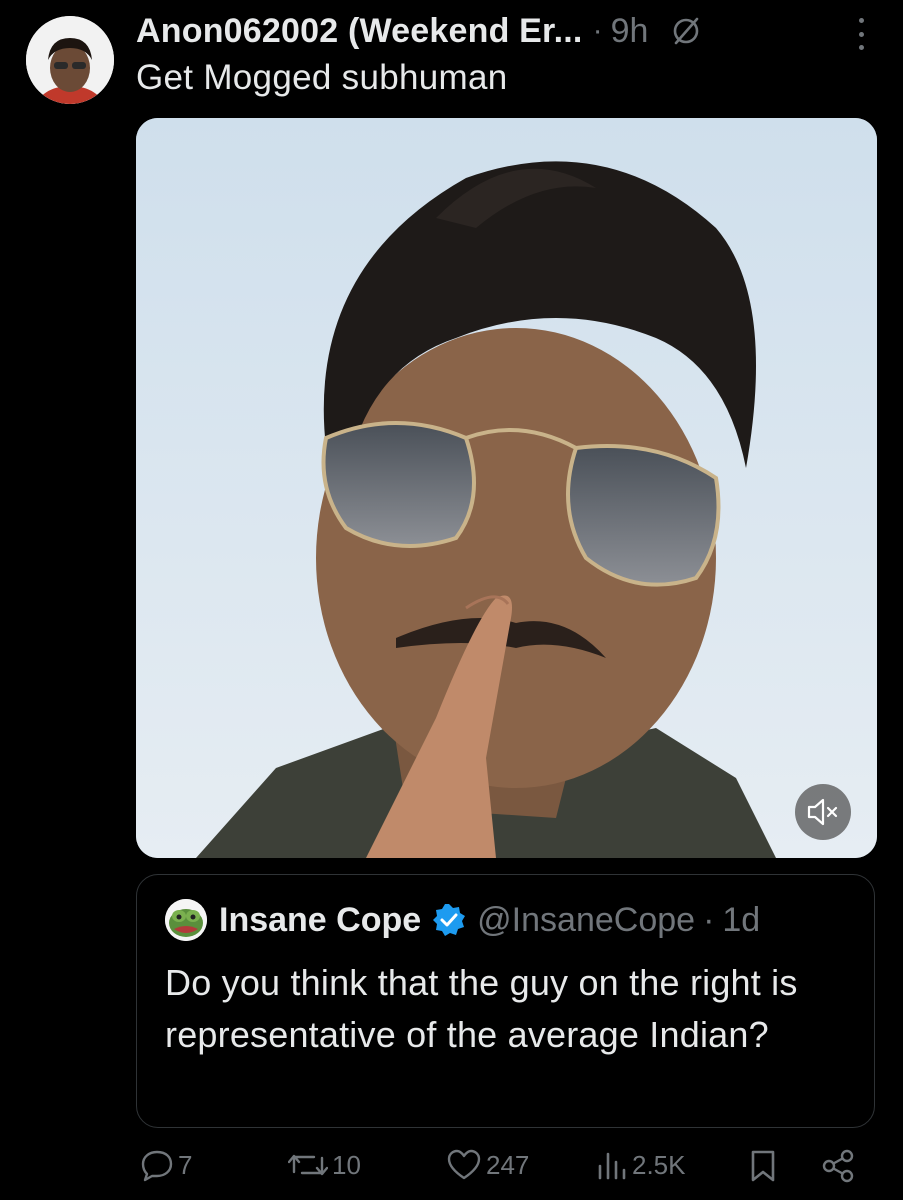  Describe the element at coordinates (630, 31) in the screenshot. I see `tweet-timestamp: 9h` at that location.